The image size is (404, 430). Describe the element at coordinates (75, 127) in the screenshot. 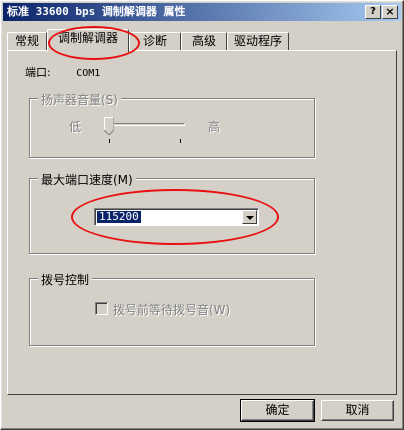

I see `speaker-low-label: 低` at that location.